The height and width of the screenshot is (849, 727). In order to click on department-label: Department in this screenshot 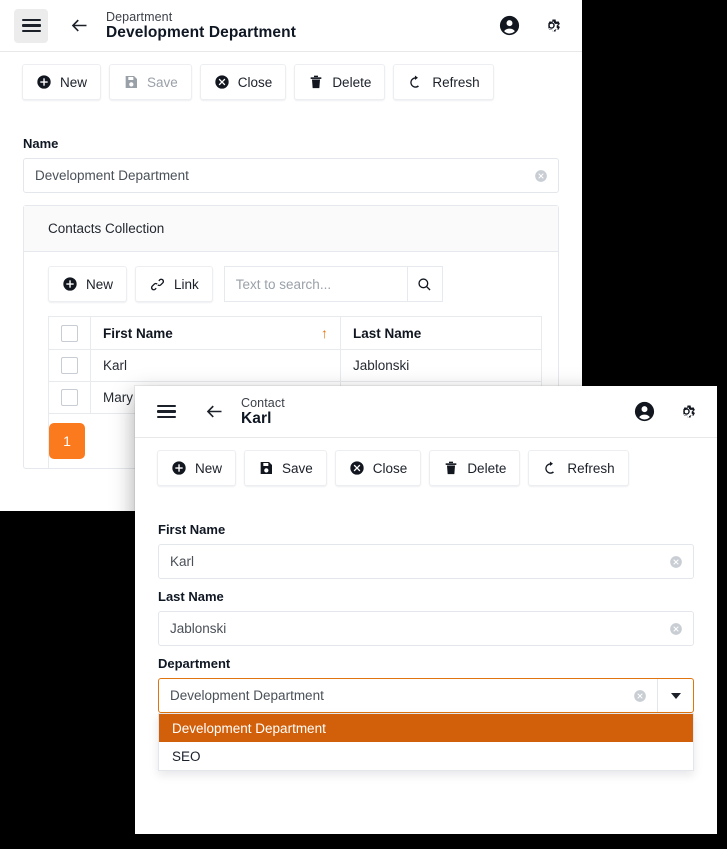, I will do `click(194, 663)`.